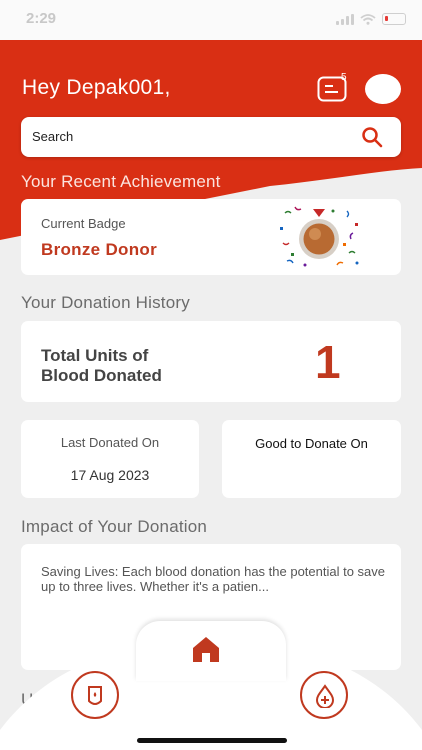 This screenshot has height=750, width=422. What do you see at coordinates (121, 181) in the screenshot?
I see `achievement-section-title: Your Recent Achievement` at bounding box center [121, 181].